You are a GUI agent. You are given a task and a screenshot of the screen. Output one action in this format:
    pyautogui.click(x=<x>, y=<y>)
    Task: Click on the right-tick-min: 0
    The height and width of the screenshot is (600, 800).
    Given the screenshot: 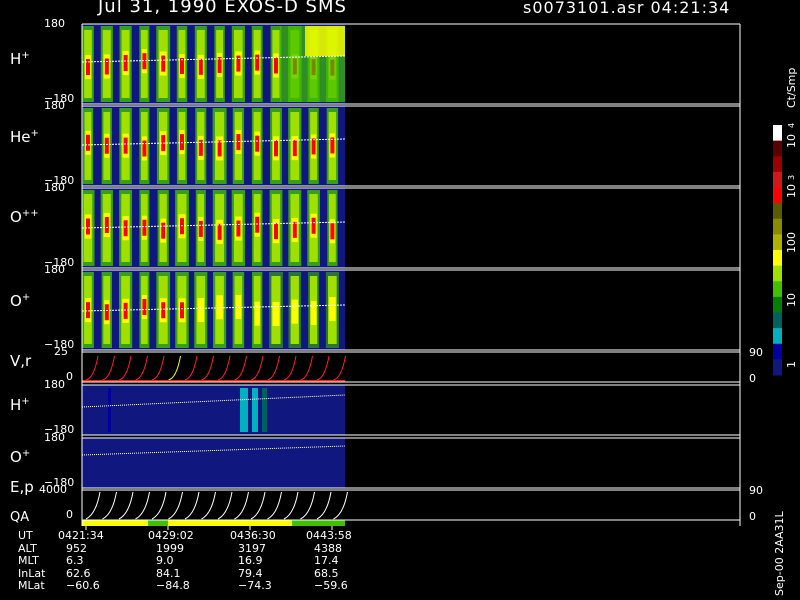 What is the action you would take?
    pyautogui.click(x=752, y=516)
    